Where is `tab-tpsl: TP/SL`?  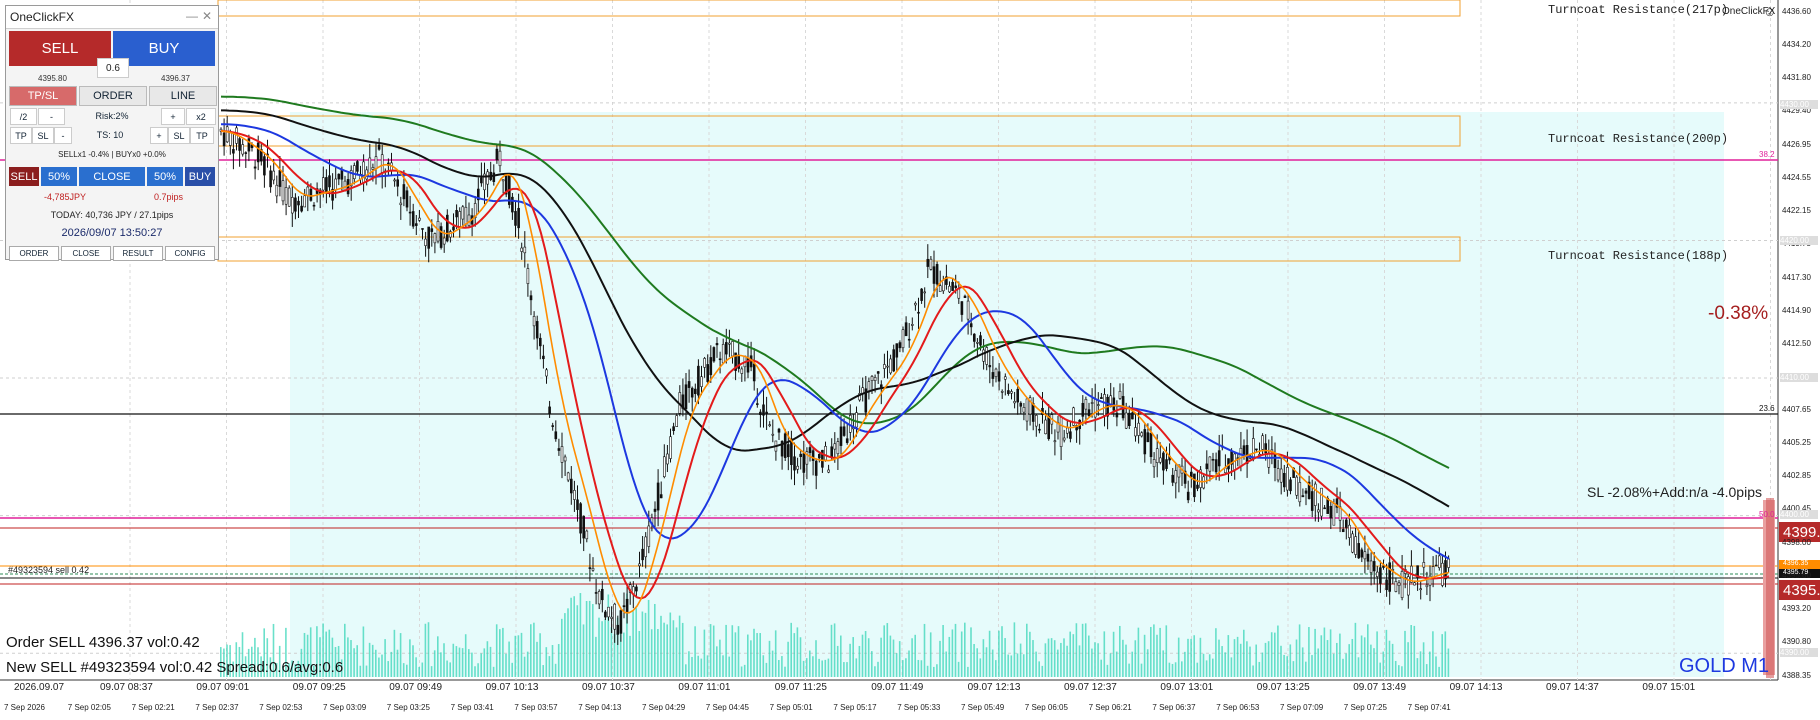
tab-tpsl: TP/SL is located at coordinates (43, 96).